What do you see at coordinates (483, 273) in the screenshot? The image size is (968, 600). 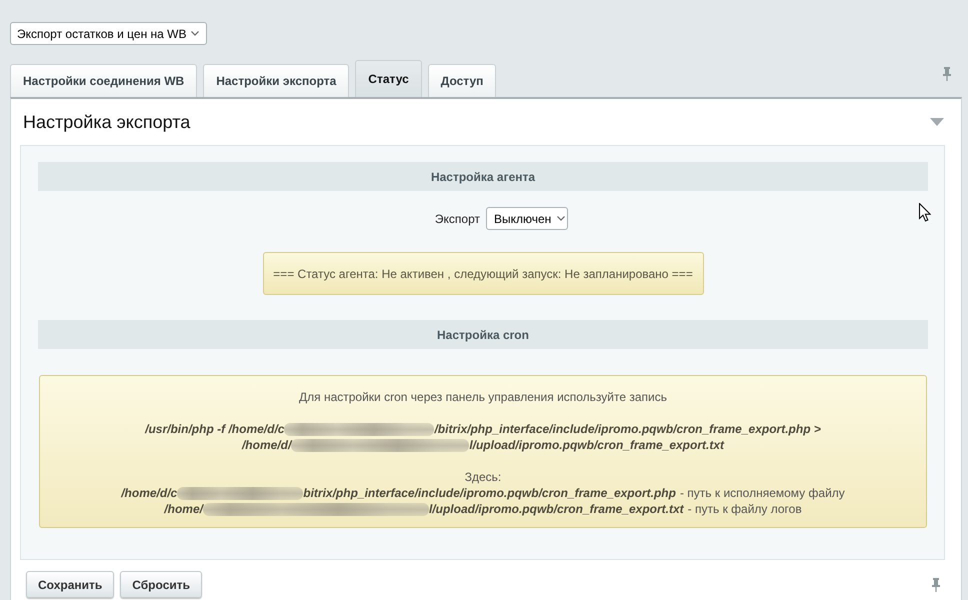 I see `status-message: === Статус агента: Не активен , следующий запуск: Не запланировано ===` at bounding box center [483, 273].